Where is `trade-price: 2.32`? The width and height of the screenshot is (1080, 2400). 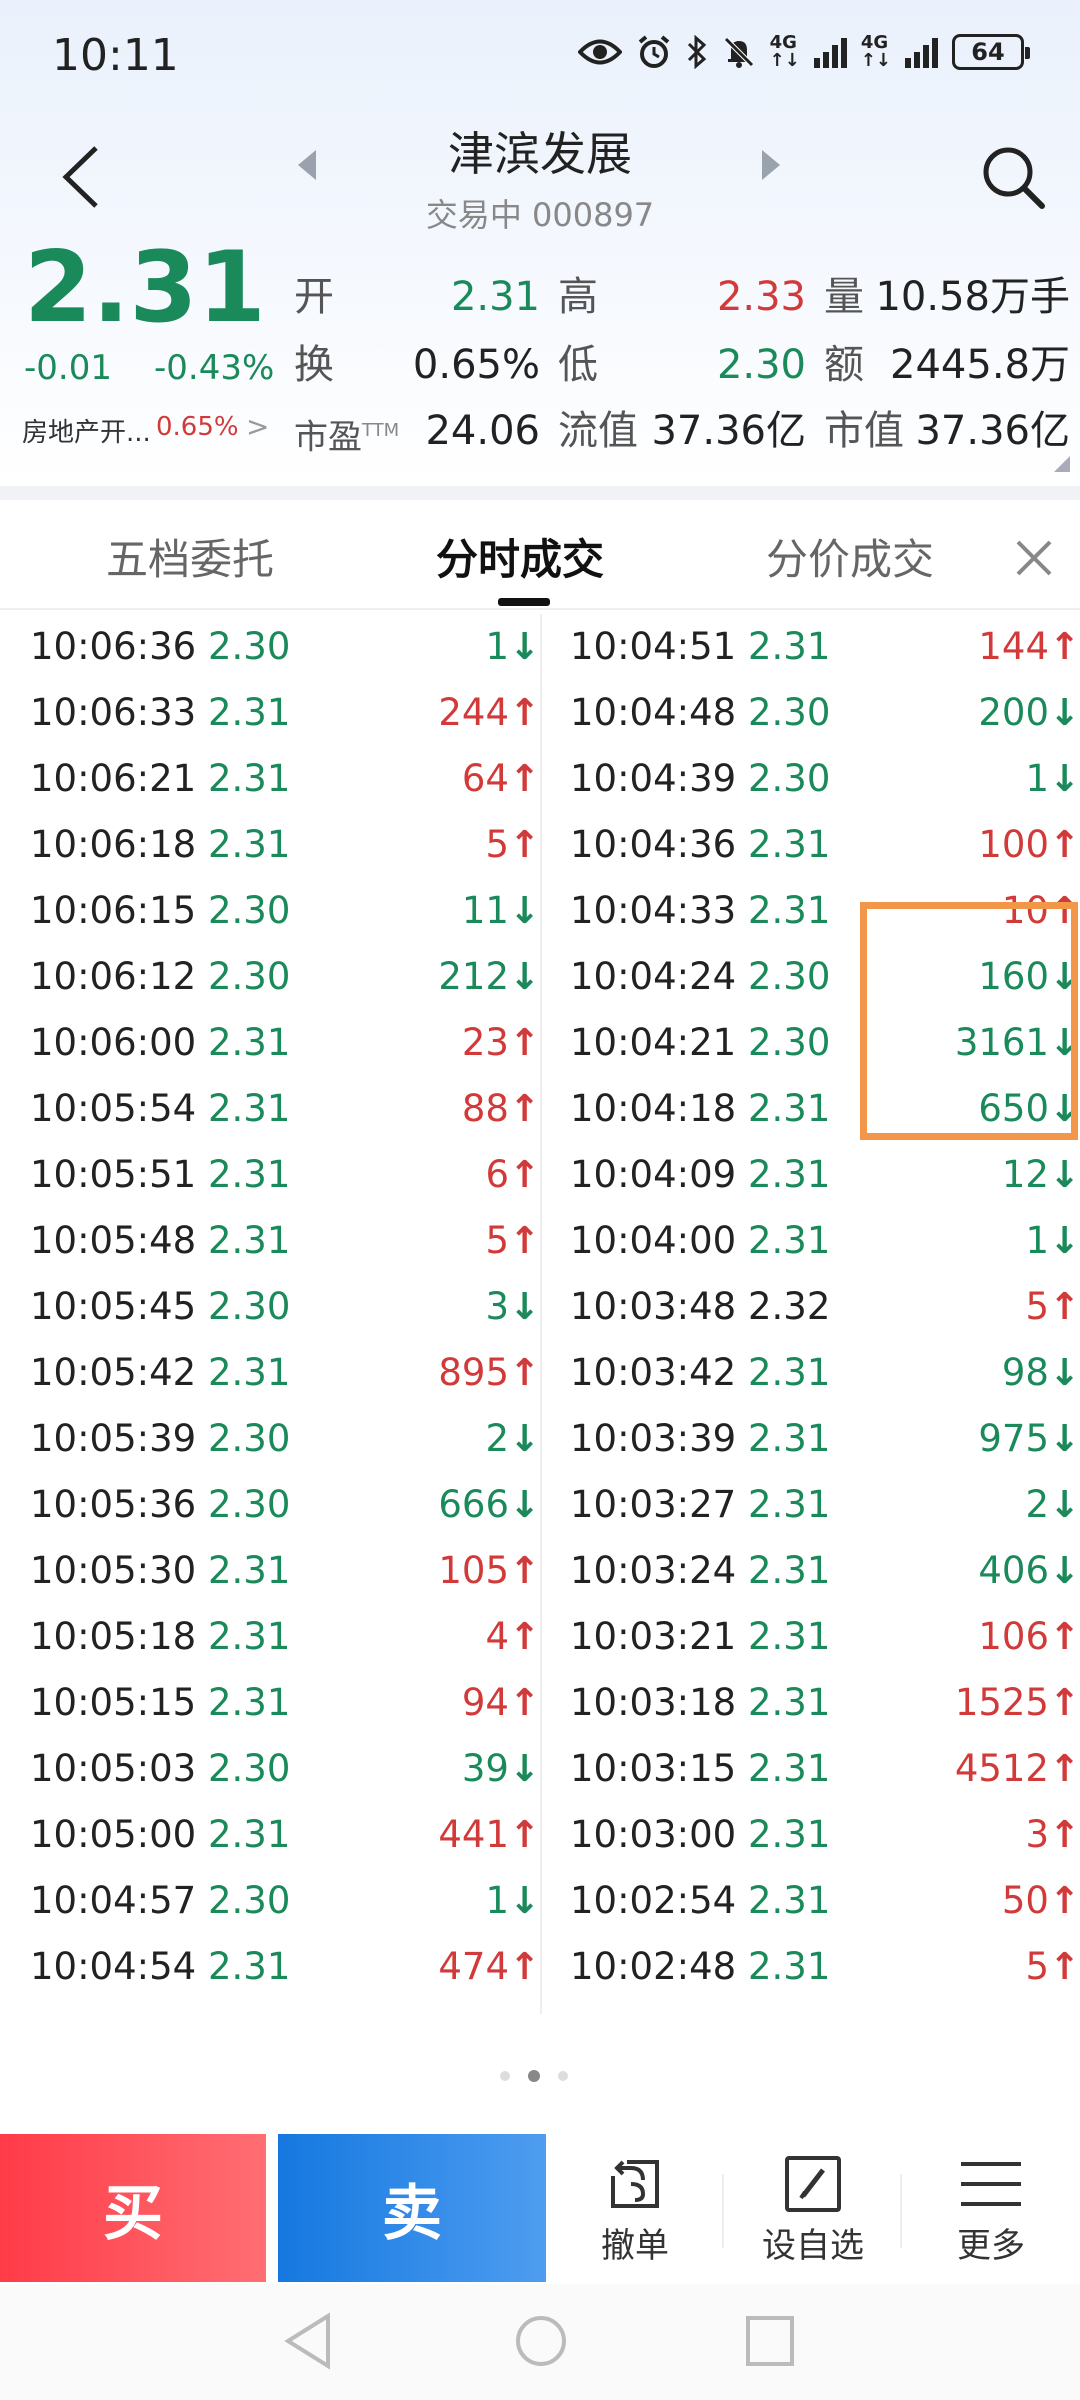 trade-price: 2.32 is located at coordinates (789, 1306).